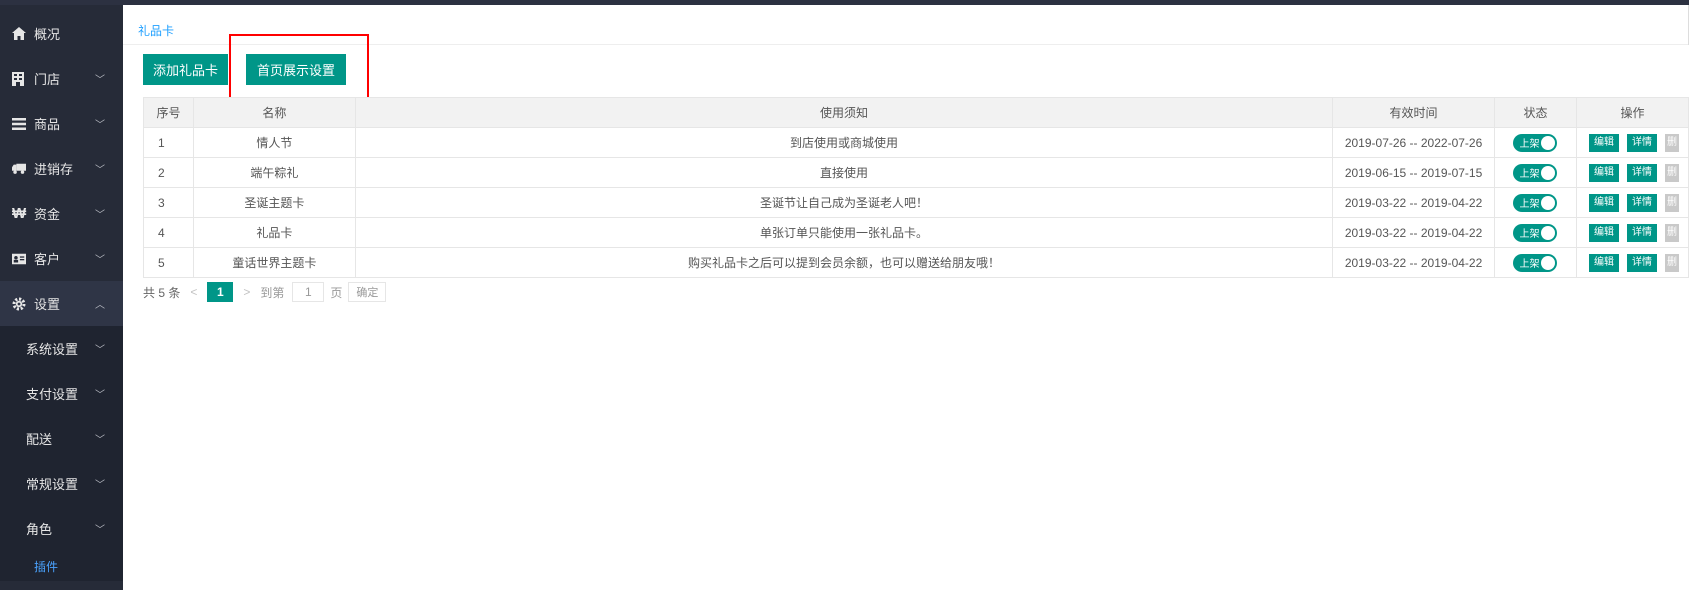 This screenshot has width=1689, height=590. I want to click on chevron-up-icon: ︿, so click(100, 305).